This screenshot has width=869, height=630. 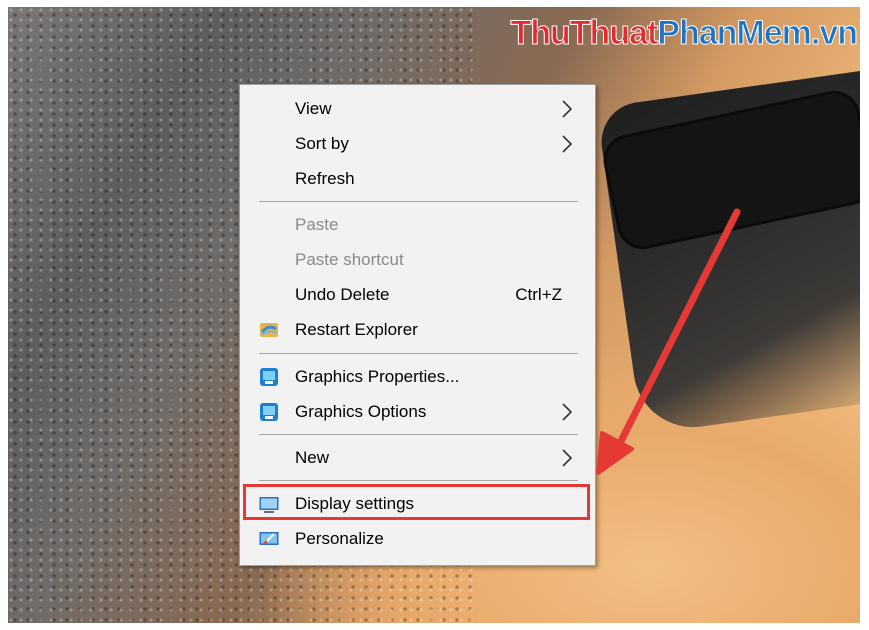 I want to click on menu-item-label: New, so click(x=312, y=457).